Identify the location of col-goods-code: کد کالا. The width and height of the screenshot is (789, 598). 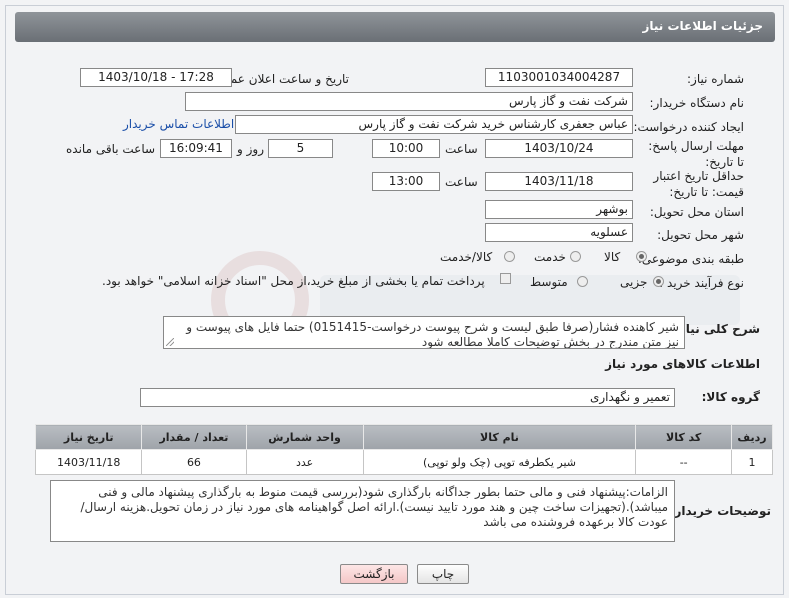
(683, 437).